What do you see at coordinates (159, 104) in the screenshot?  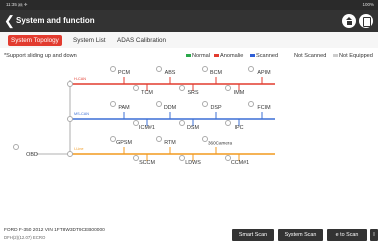 I see `module-node-ddm` at bounding box center [159, 104].